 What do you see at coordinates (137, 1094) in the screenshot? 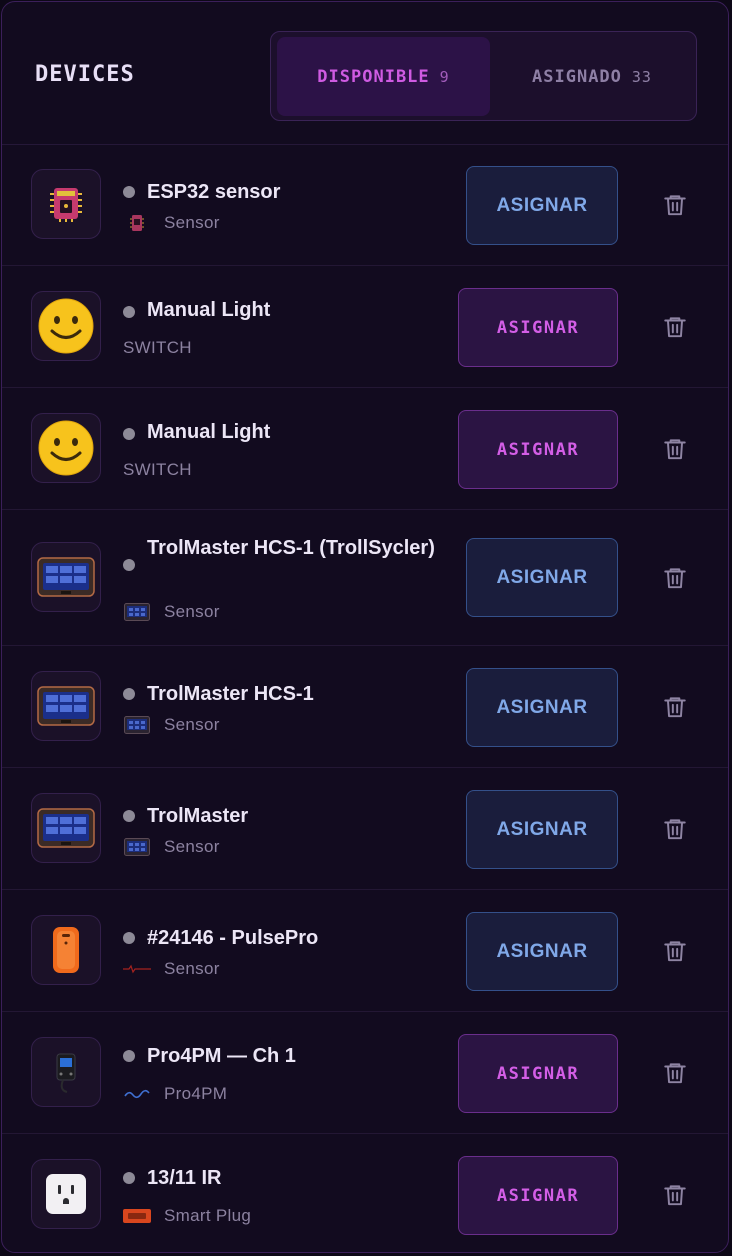
I see `shelly-logo-icon` at bounding box center [137, 1094].